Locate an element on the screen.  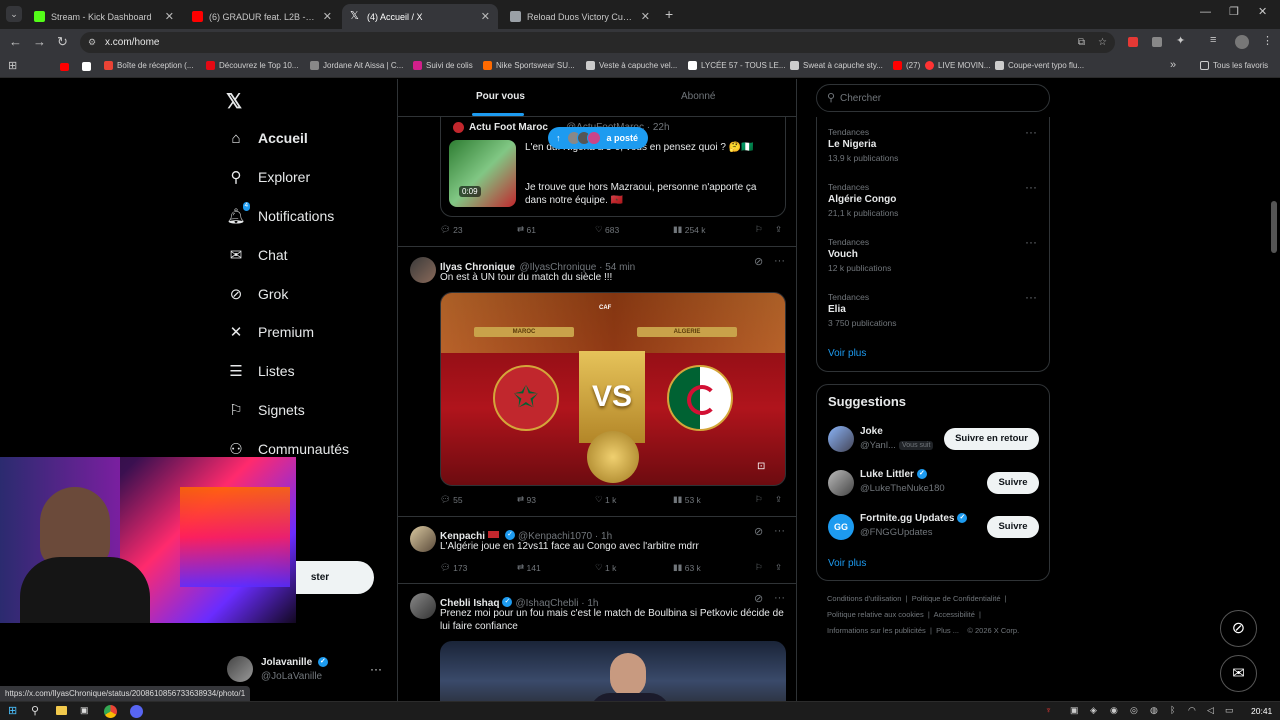
post-image is located at coordinates (613, 671).